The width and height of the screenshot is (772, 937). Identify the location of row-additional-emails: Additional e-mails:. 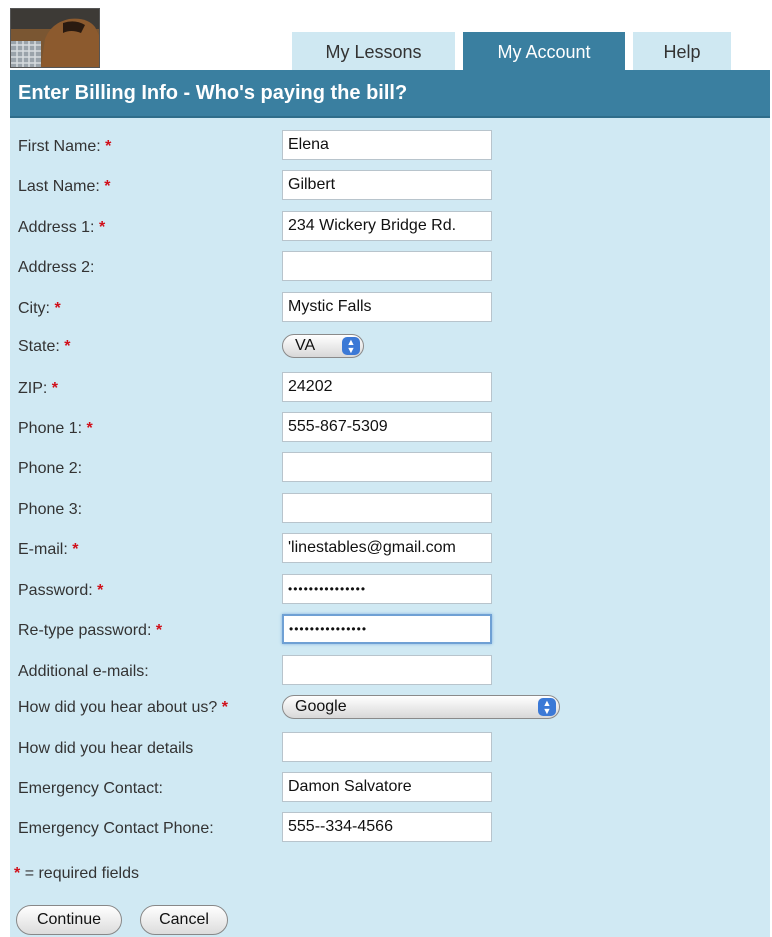
(390, 675).